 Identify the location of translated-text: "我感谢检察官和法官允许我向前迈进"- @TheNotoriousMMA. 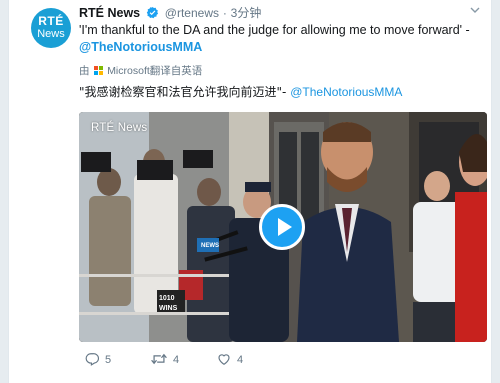
(279, 92).